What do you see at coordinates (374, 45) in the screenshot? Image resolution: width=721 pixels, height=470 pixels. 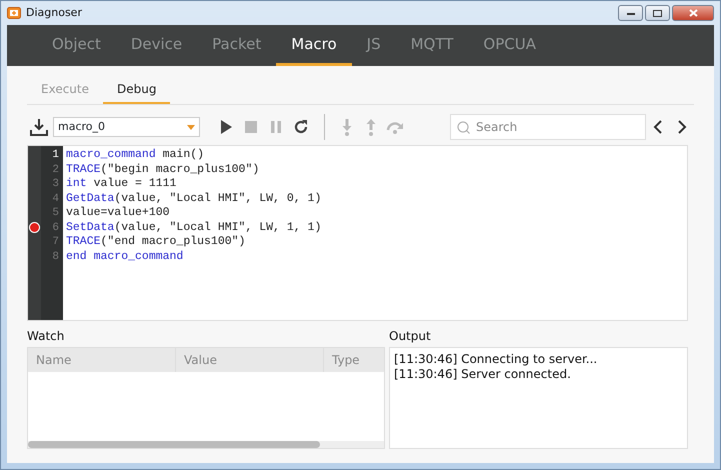 I see `tab: JS` at bounding box center [374, 45].